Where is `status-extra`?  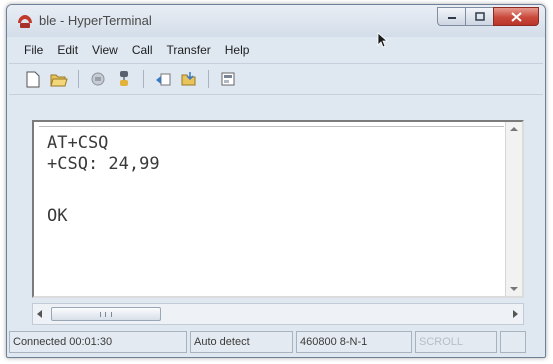 status-extra is located at coordinates (513, 342).